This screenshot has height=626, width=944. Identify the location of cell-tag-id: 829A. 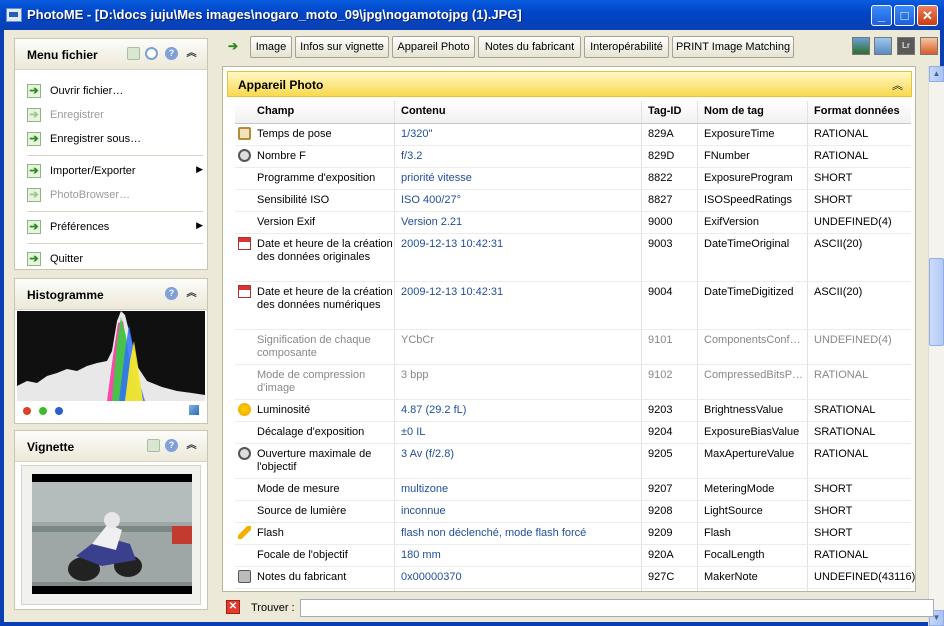
(670, 134).